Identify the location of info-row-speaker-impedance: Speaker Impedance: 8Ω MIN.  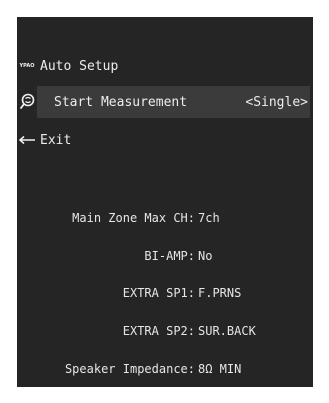
(165, 370).